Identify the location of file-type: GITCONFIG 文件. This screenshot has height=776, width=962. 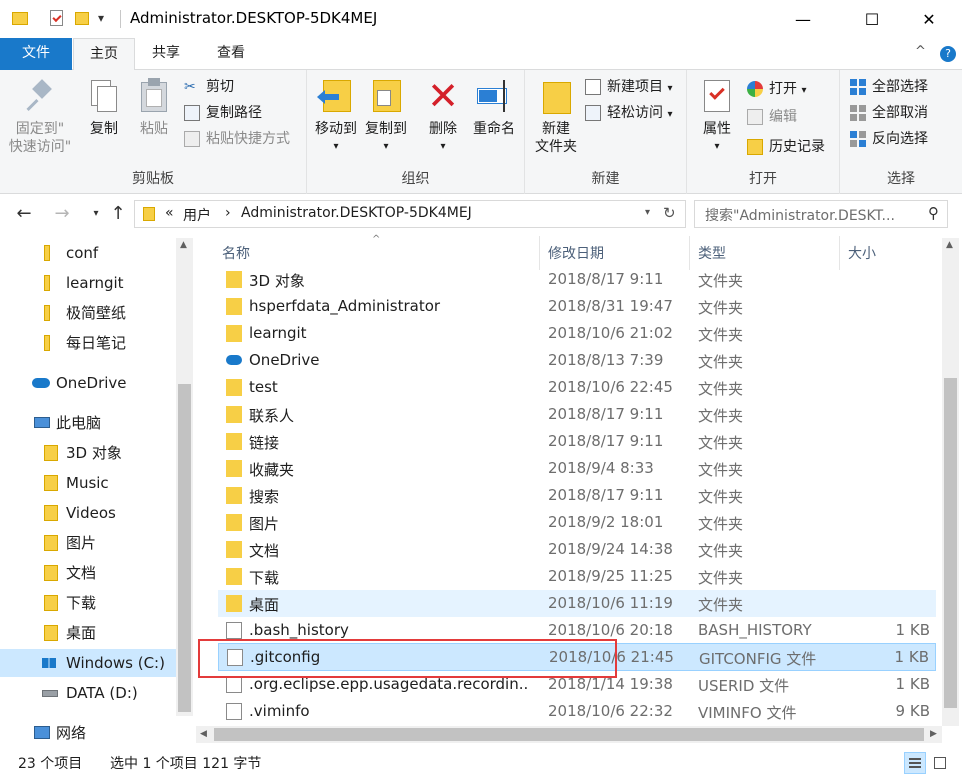
(758, 659).